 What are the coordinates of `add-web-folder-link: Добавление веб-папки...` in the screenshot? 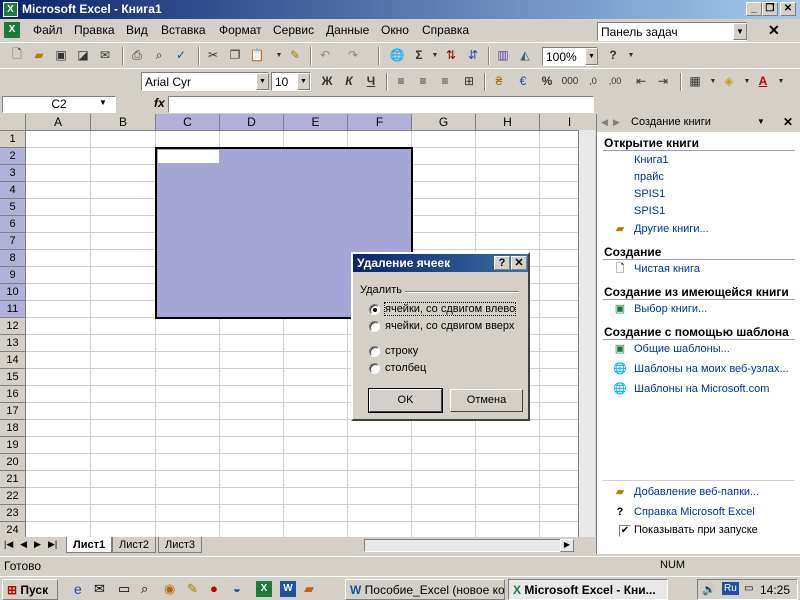 It's located at (696, 492).